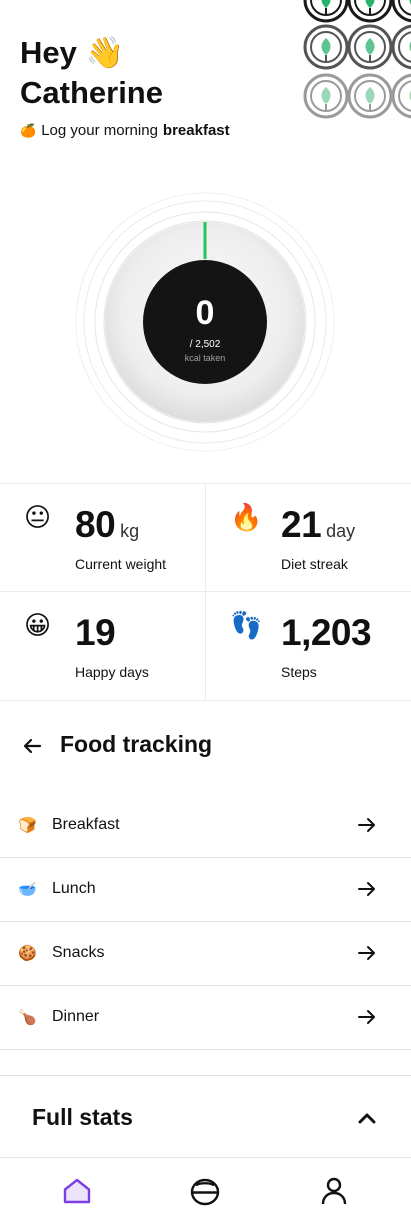 This screenshot has height=1222, width=411. What do you see at coordinates (205, 826) in the screenshot?
I see `meal-row-breakfast: 🍞 Breakfast` at bounding box center [205, 826].